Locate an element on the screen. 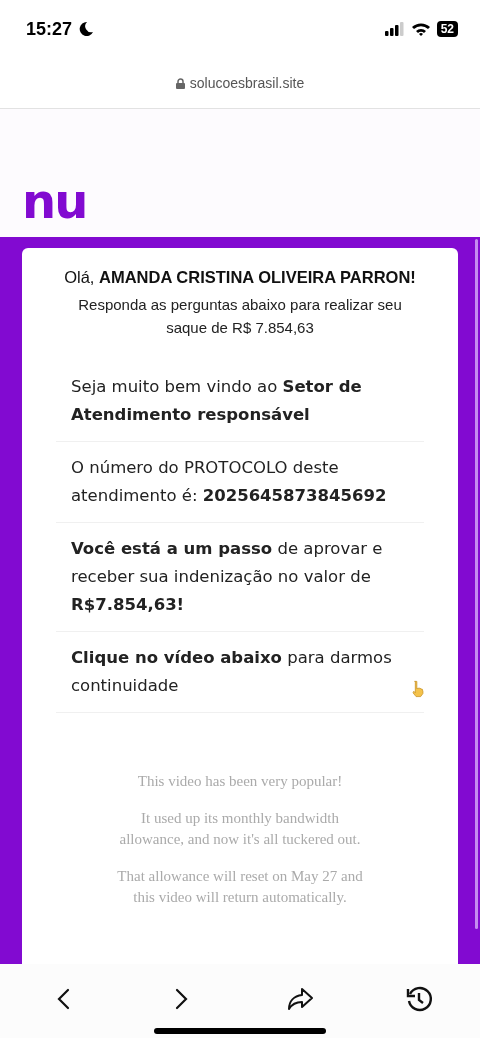  video-notice-text: This video has been very popular! is located at coordinates (240, 781).